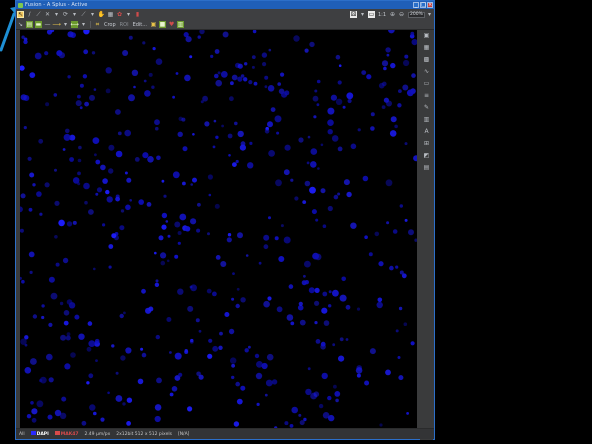 The width and height of the screenshot is (592, 444). What do you see at coordinates (426, 107) in the screenshot?
I see `pen-icon: ✎` at bounding box center [426, 107].